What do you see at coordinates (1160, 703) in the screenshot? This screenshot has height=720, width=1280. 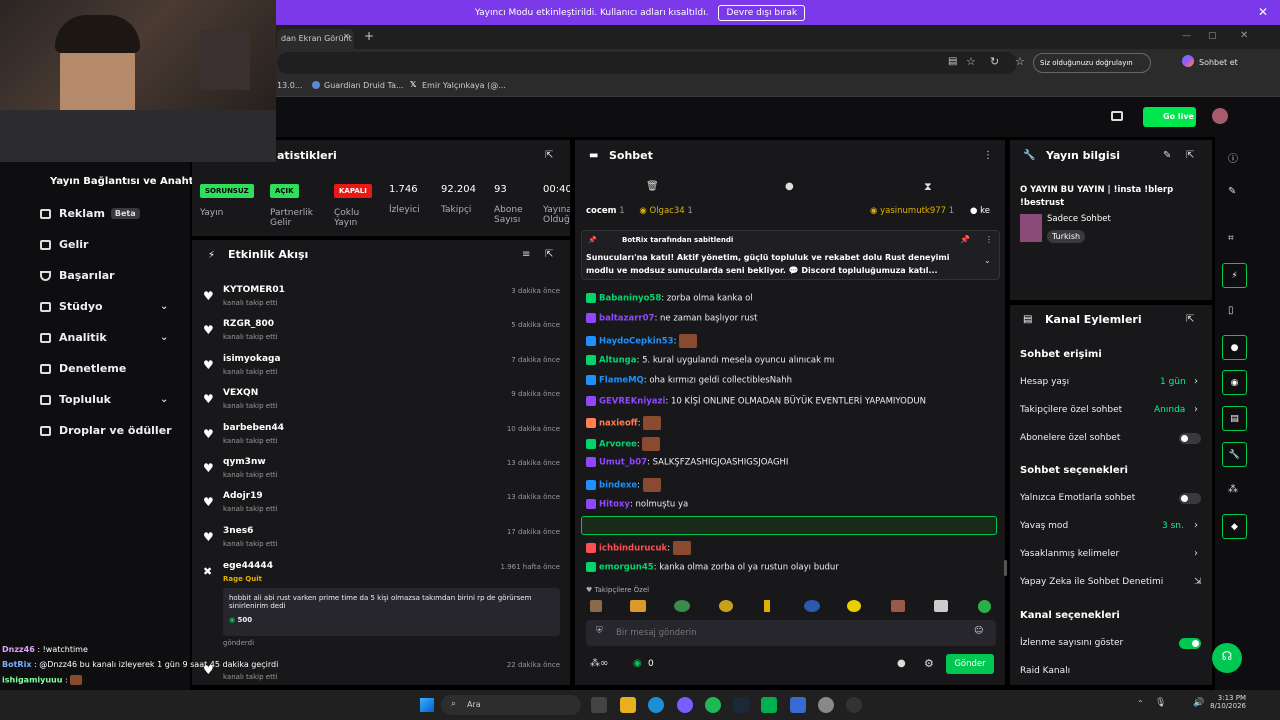 I see `mic-icon: 🎙` at bounding box center [1160, 703].